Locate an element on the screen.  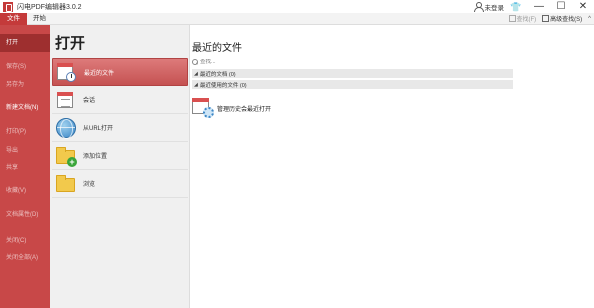
search-icon is located at coordinates (195, 62).